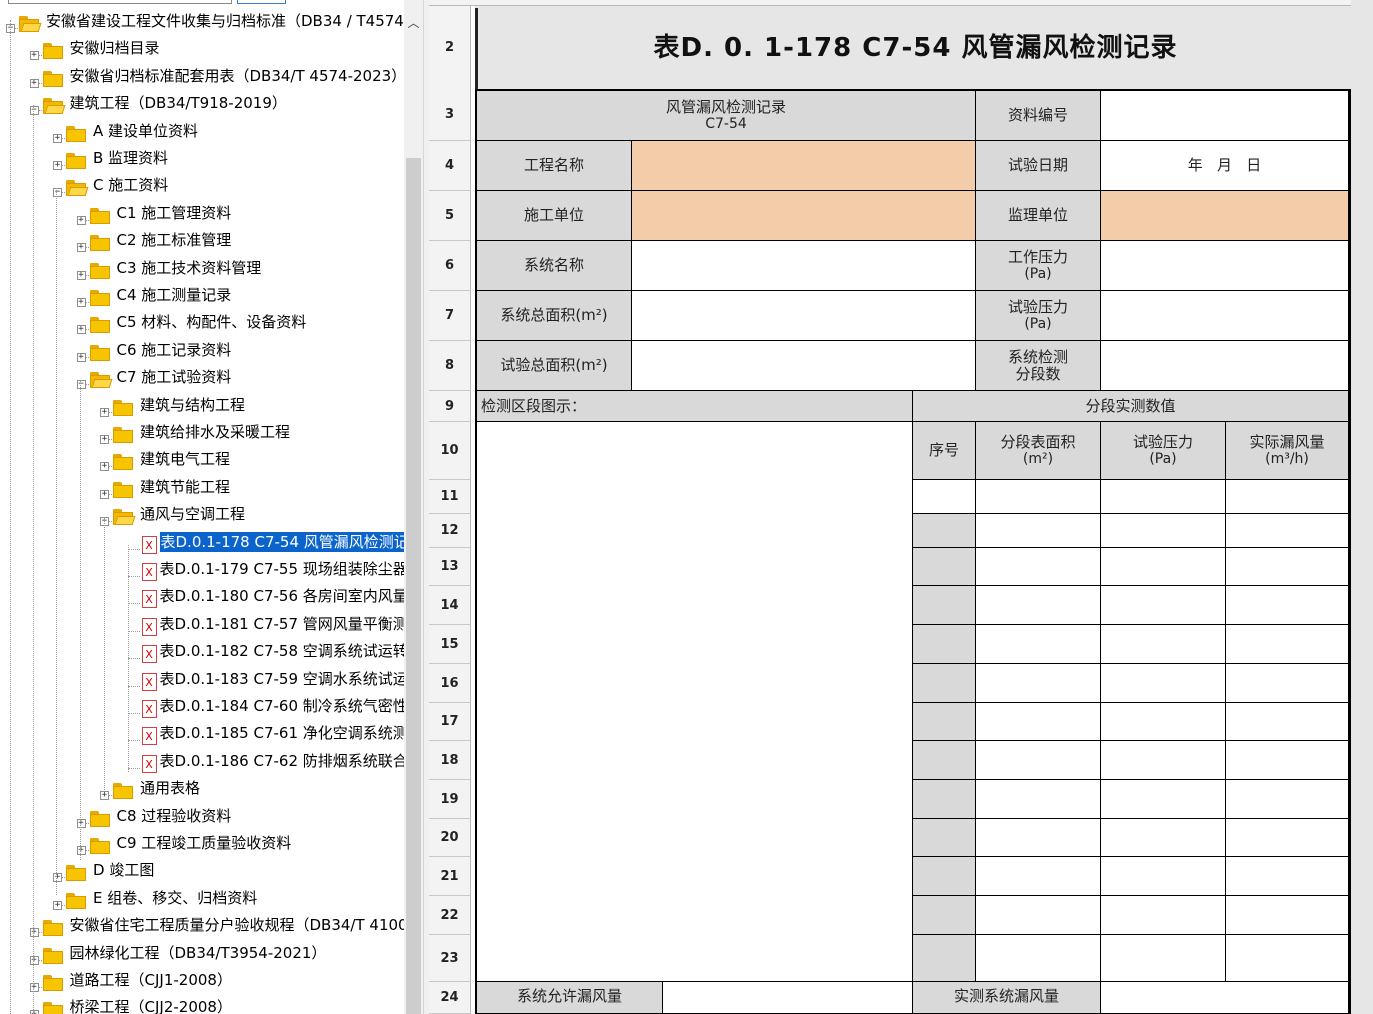  What do you see at coordinates (1225, 116) in the screenshot?
I see `doc-no-value` at bounding box center [1225, 116].